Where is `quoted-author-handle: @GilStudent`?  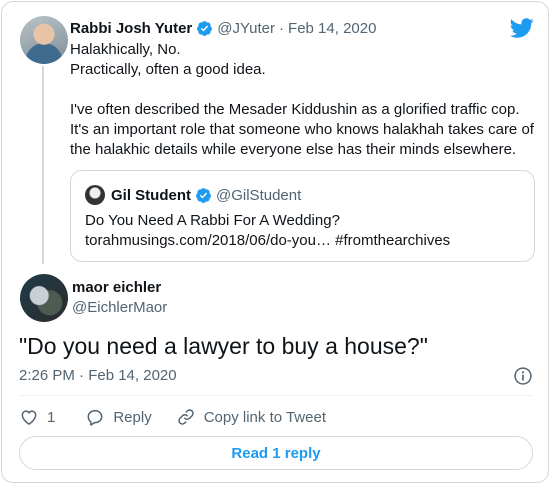 quoted-author-handle: @GilStudent is located at coordinates (259, 195).